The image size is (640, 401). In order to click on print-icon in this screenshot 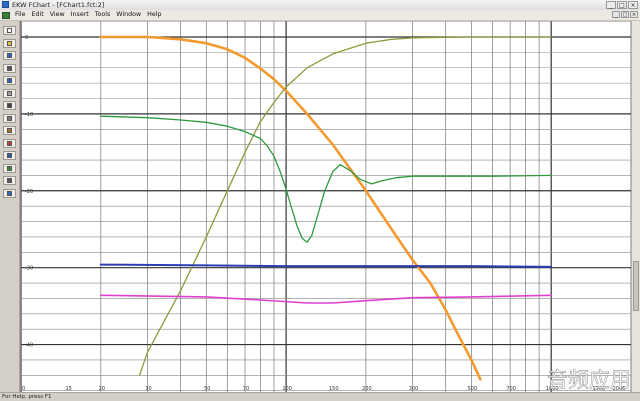, I will do `click(9, 105)`.